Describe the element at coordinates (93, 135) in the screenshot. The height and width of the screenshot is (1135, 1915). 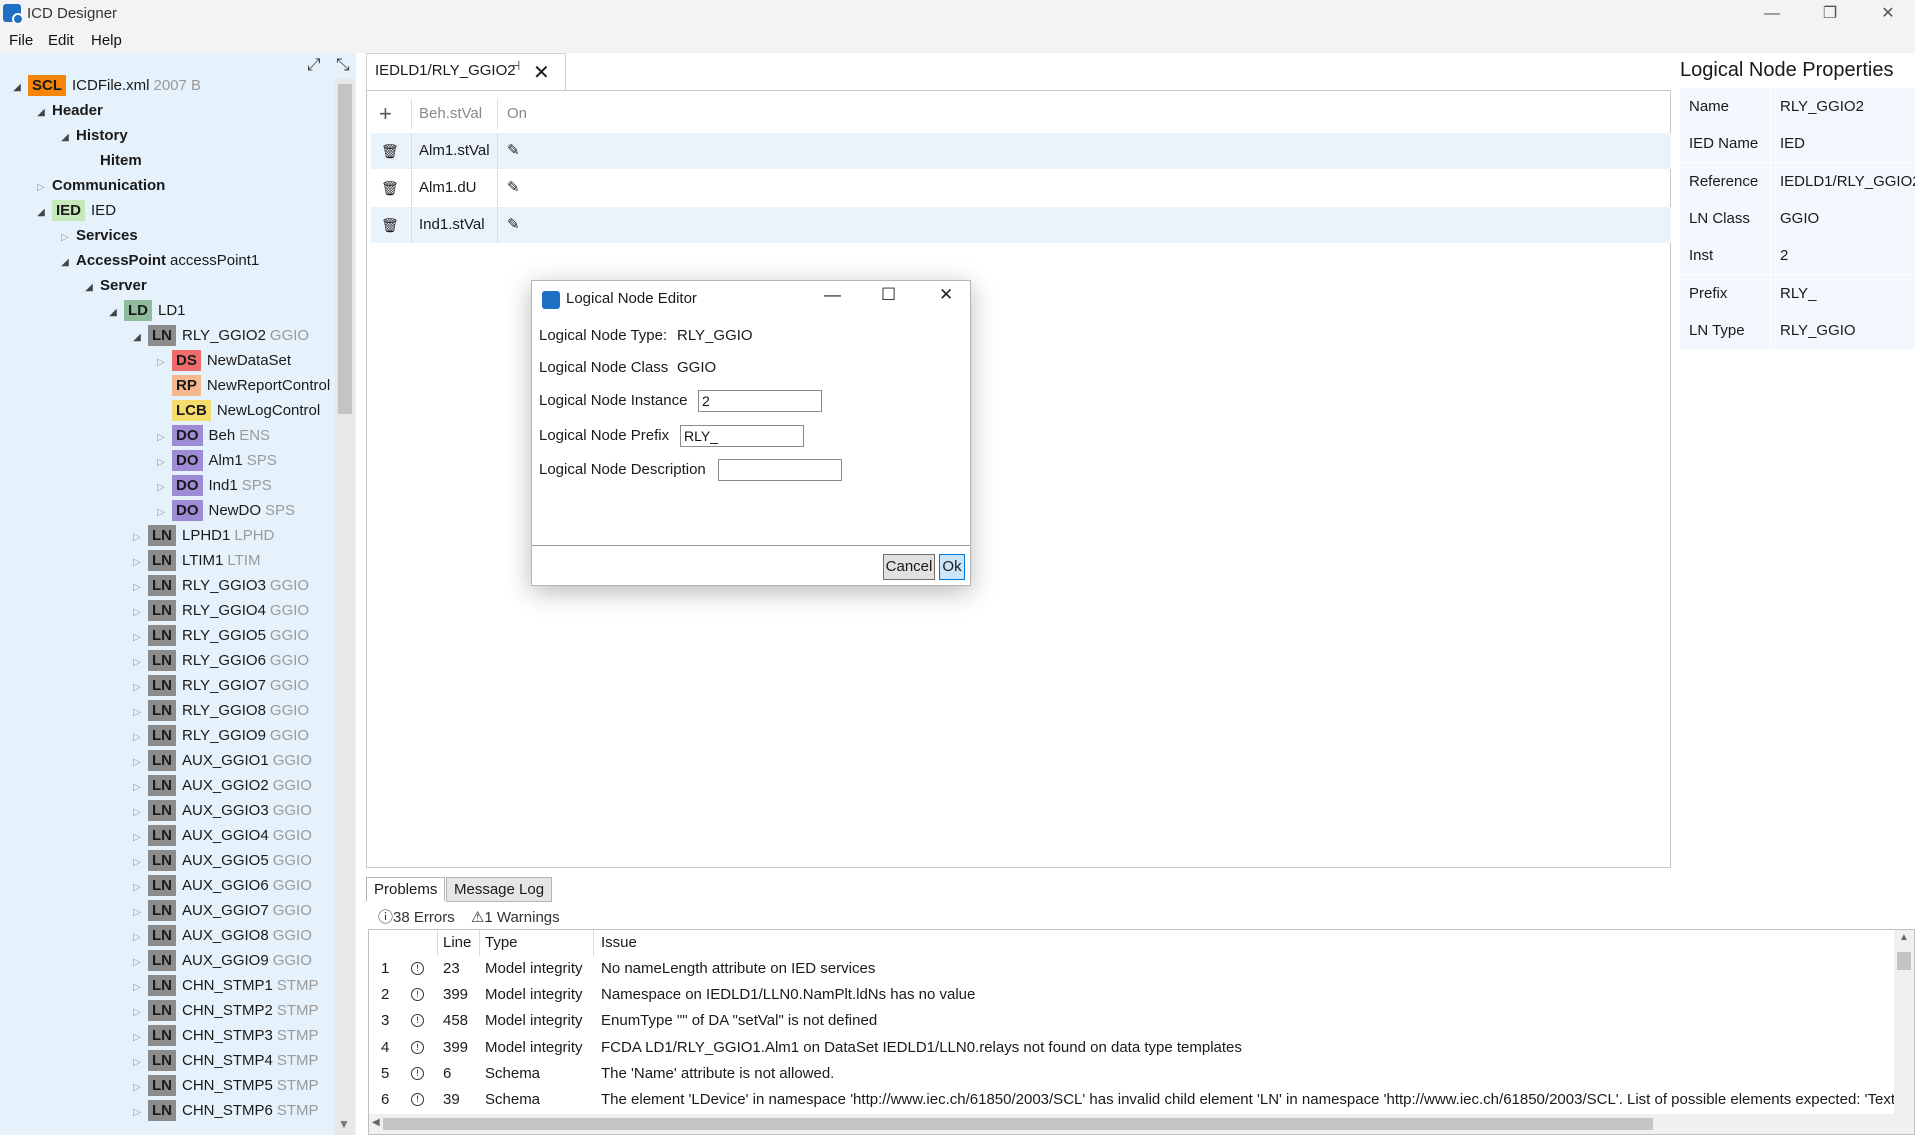
I see `tree-item: ◢ History` at that location.